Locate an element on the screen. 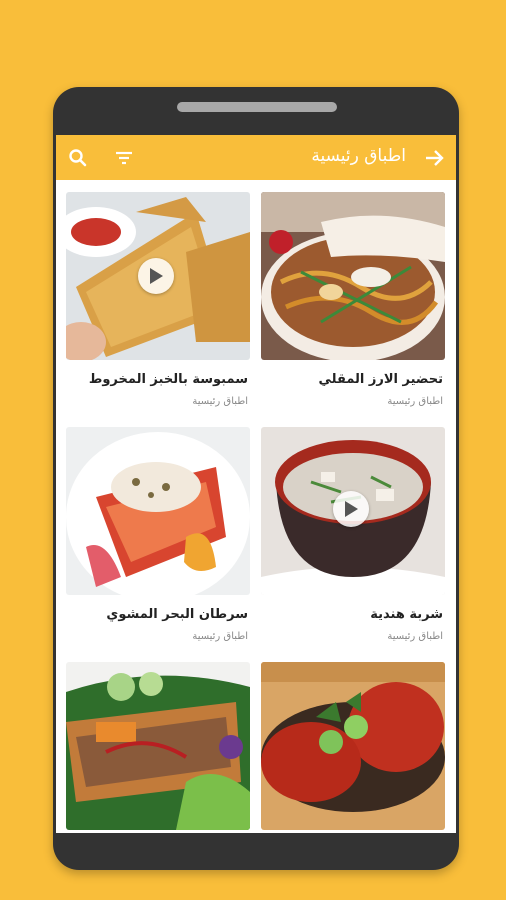 Image resolution: width=506 pixels, height=900 pixels. recipe-card: سمبوسة بالخبز المخروط اطباق رئيسية is located at coordinates (158, 303).